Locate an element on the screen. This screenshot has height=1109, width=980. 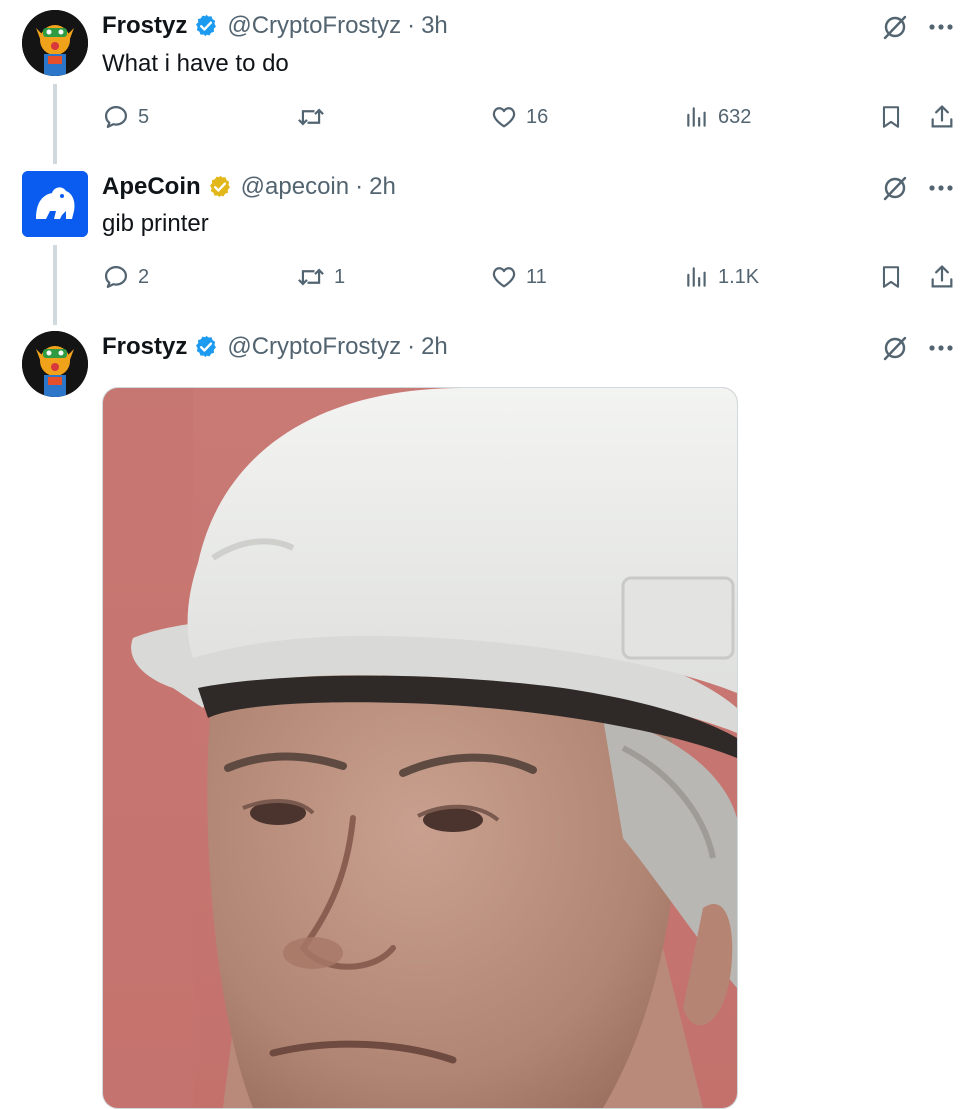
tweet-actions: 5 16 632 is located at coordinates (532, 117).